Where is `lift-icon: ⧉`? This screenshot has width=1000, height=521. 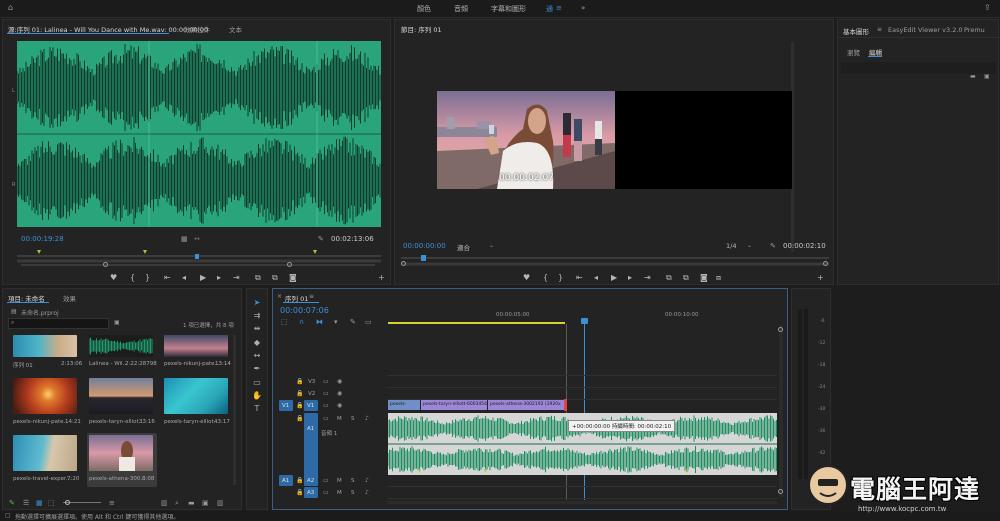
lift-icon: ⧉ is located at coordinates (669, 278).